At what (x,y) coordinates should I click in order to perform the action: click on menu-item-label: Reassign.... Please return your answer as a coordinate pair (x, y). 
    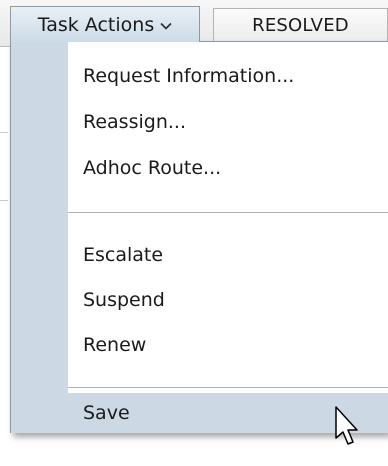
    Looking at the image, I should click on (134, 122).